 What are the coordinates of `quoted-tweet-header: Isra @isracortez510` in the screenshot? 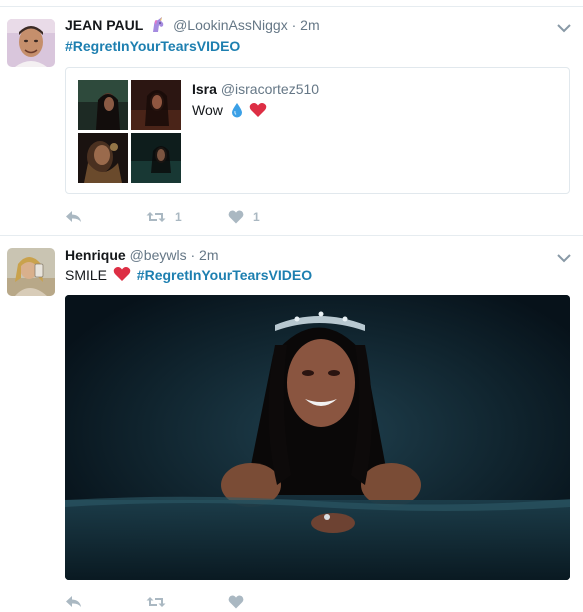 It's located at (255, 89).